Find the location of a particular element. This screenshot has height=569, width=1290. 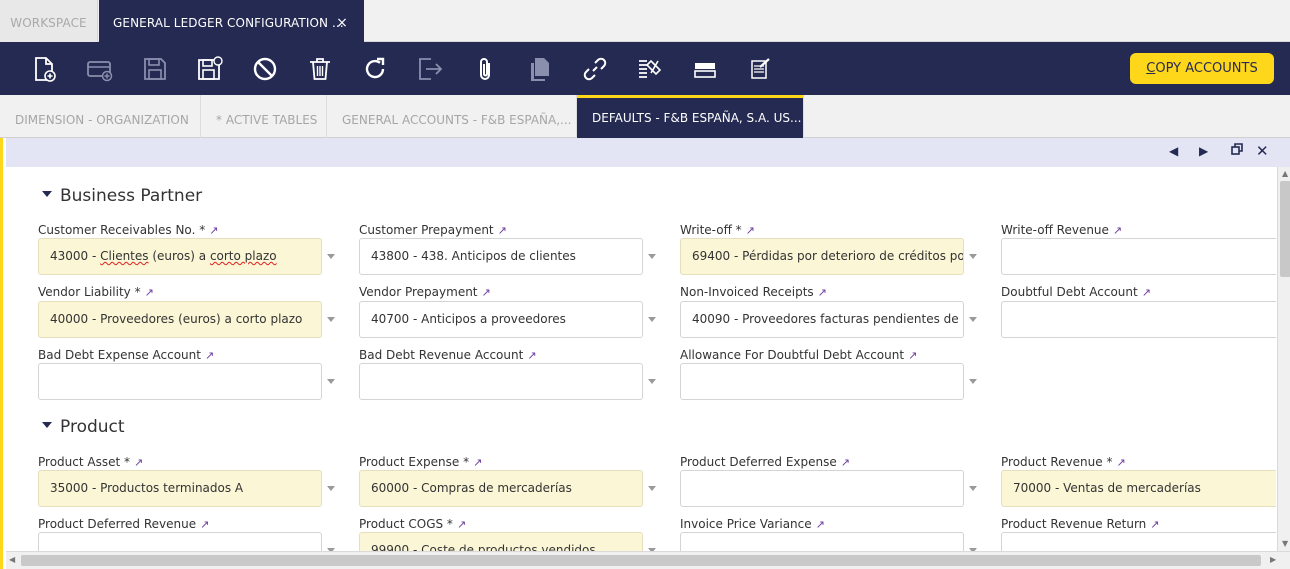

next-record-icon: ▶ is located at coordinates (1203, 151).